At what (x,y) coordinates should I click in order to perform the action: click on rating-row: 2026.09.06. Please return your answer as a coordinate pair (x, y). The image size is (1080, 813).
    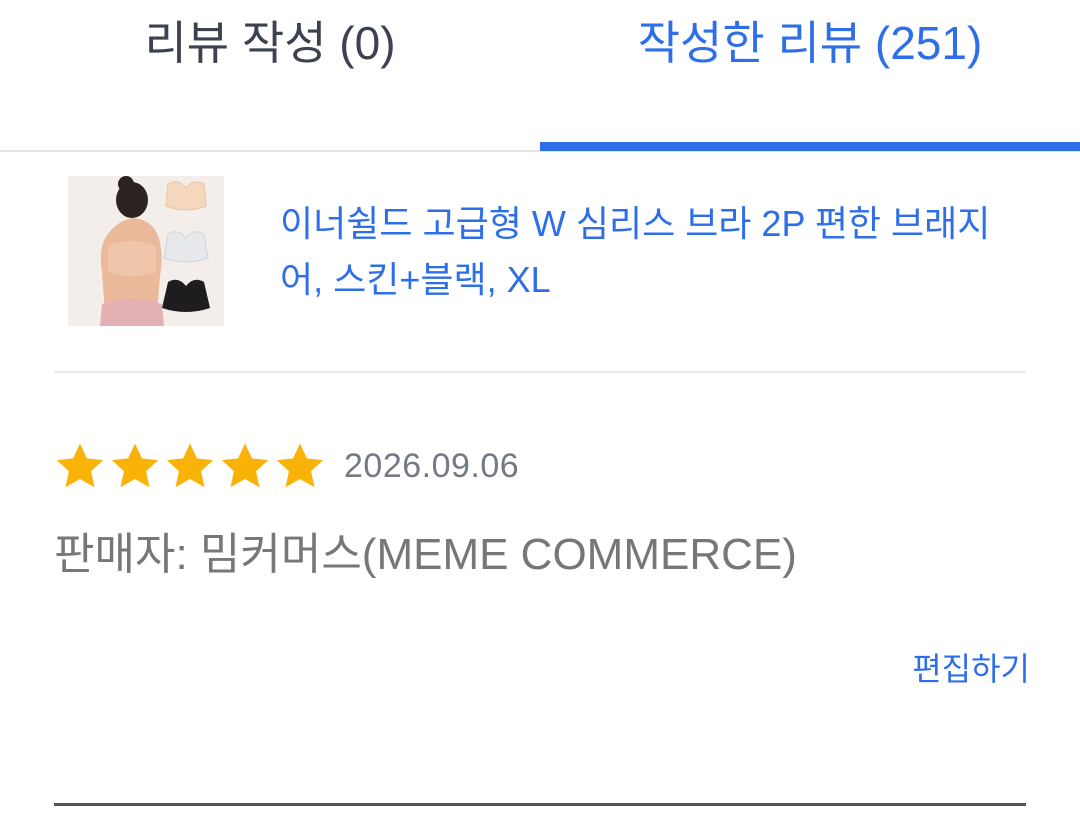
    Looking at the image, I should click on (286, 466).